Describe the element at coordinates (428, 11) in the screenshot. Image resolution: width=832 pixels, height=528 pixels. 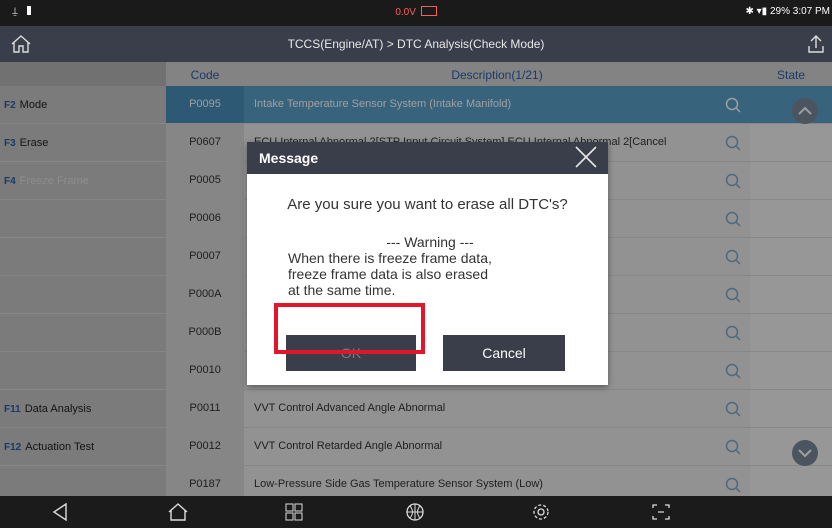
I see `car-battery-icon` at that location.